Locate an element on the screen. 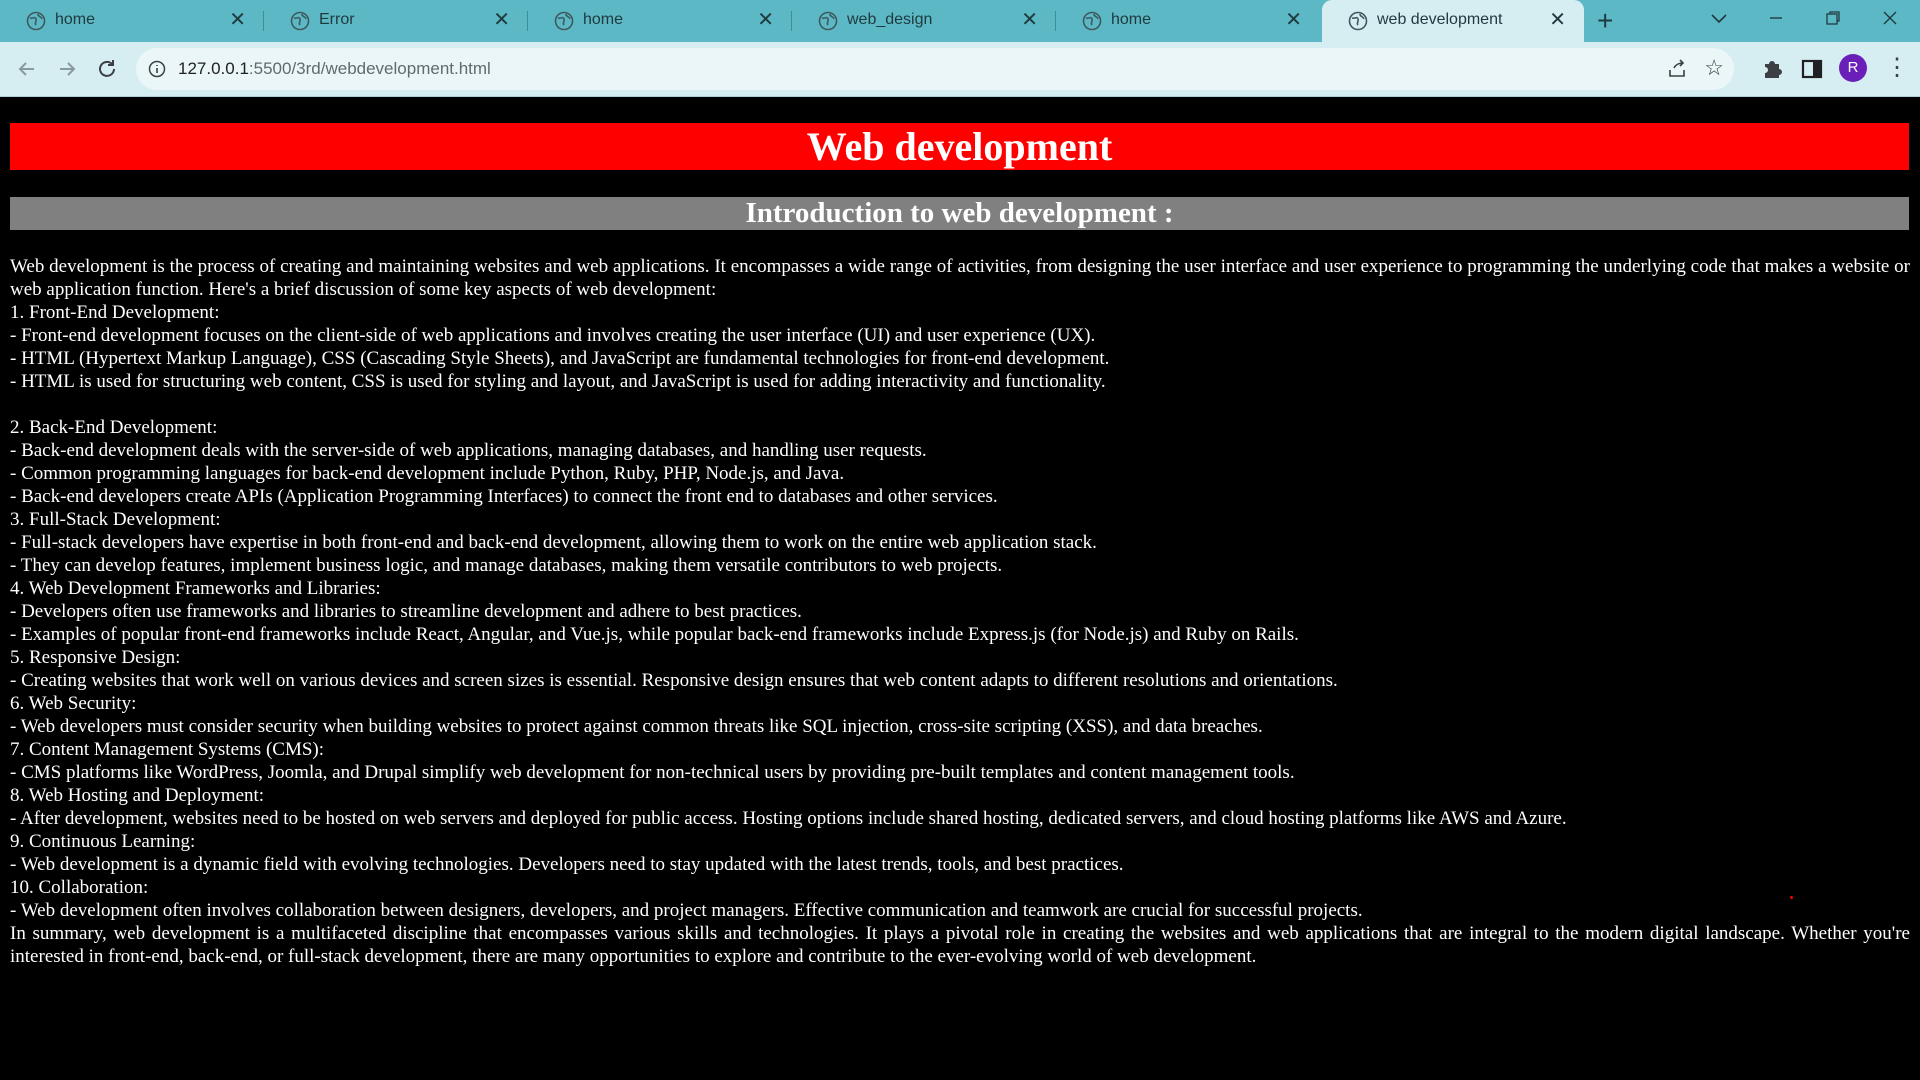 Image resolution: width=1920 pixels, height=1080 pixels. minimize-icon is located at coordinates (1776, 18).